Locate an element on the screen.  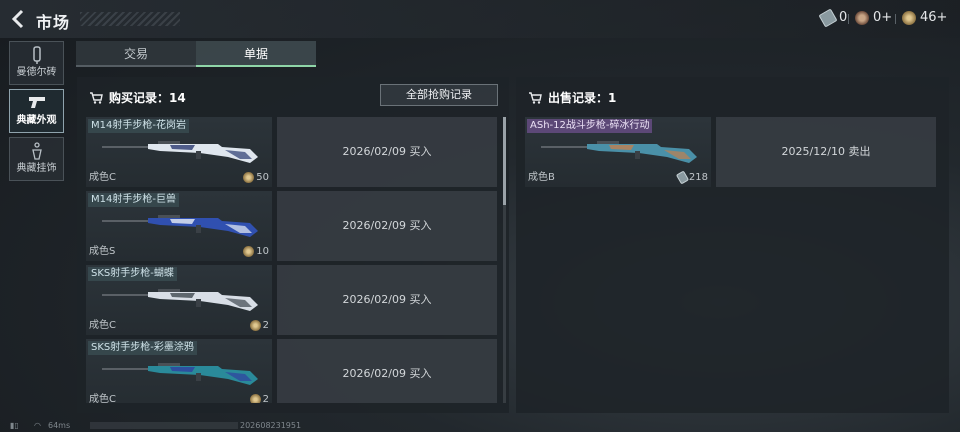
build-number: 202608231951 is located at coordinates (271, 425).